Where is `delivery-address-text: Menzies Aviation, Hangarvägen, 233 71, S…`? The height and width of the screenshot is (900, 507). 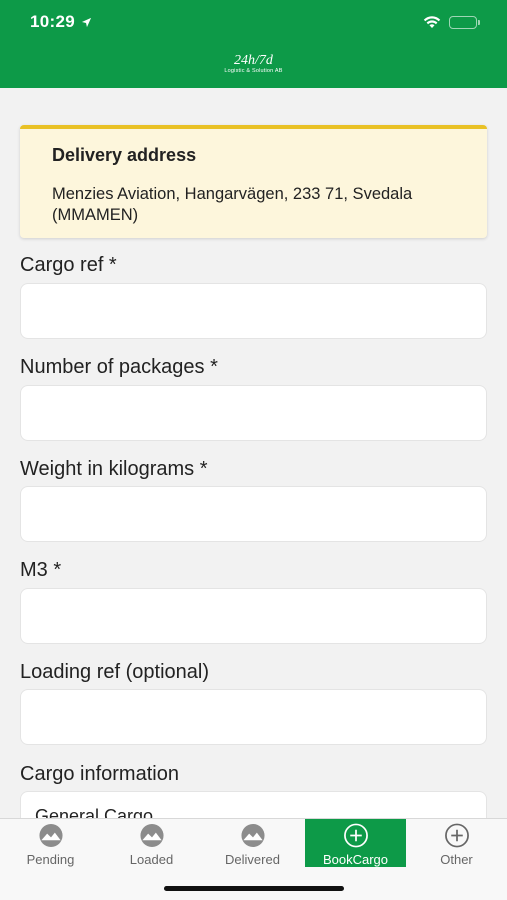
delivery-address-text: Menzies Aviation, Hangarvägen, 233 71, S… is located at coordinates (232, 204).